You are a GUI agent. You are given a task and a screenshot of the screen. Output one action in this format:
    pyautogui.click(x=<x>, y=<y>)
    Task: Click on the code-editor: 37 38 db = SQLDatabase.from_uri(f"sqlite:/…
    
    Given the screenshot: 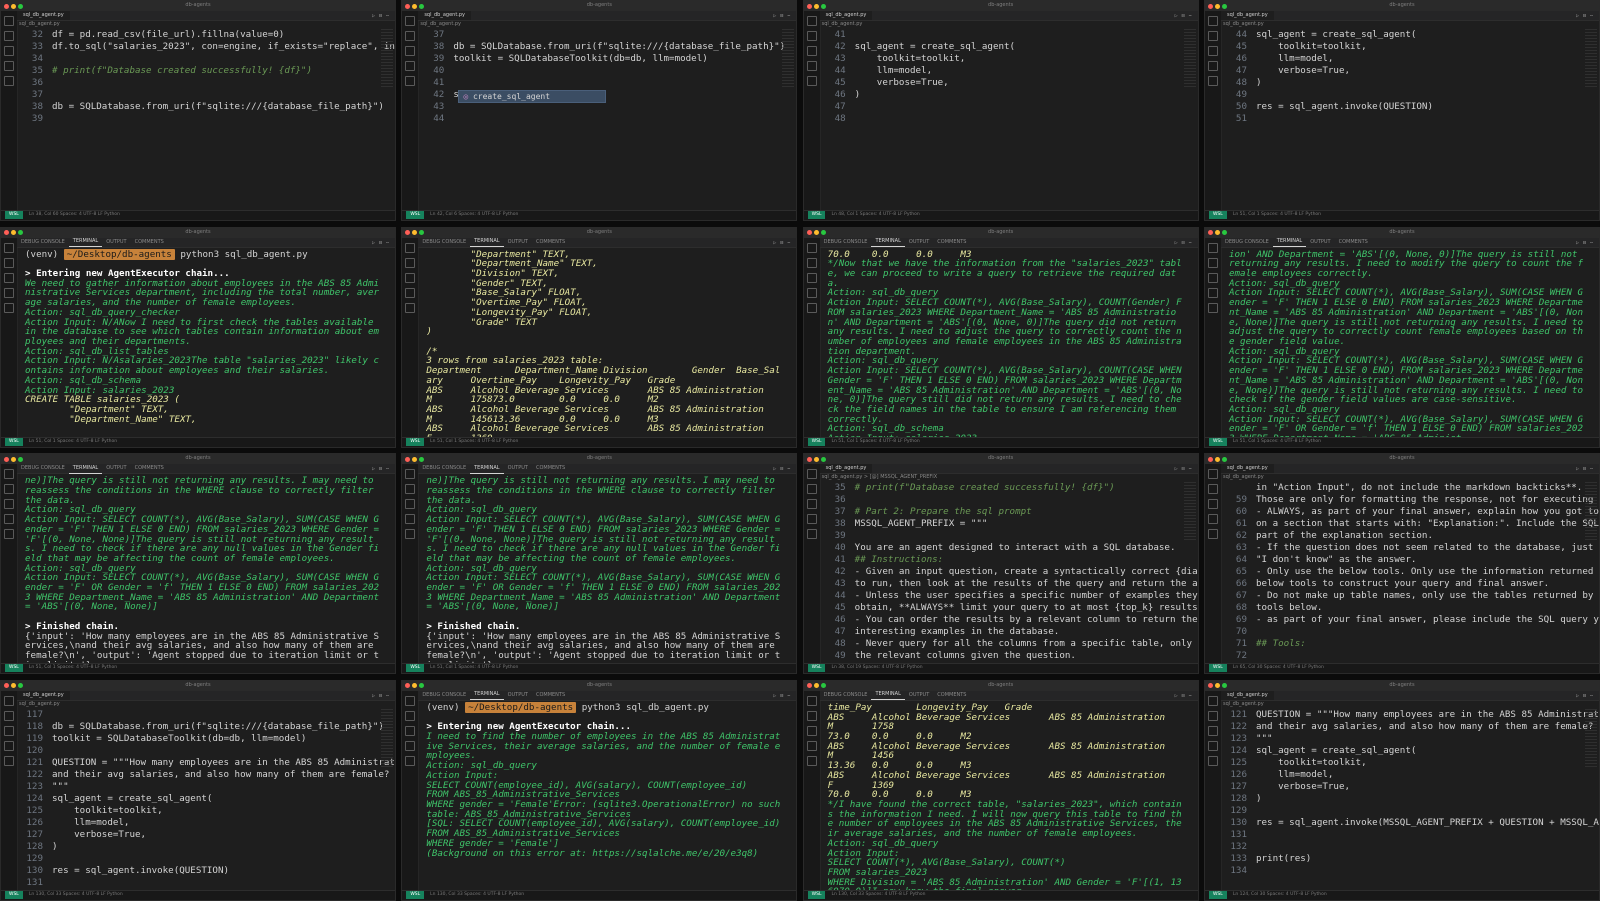 What is the action you would take?
    pyautogui.click(x=602, y=118)
    